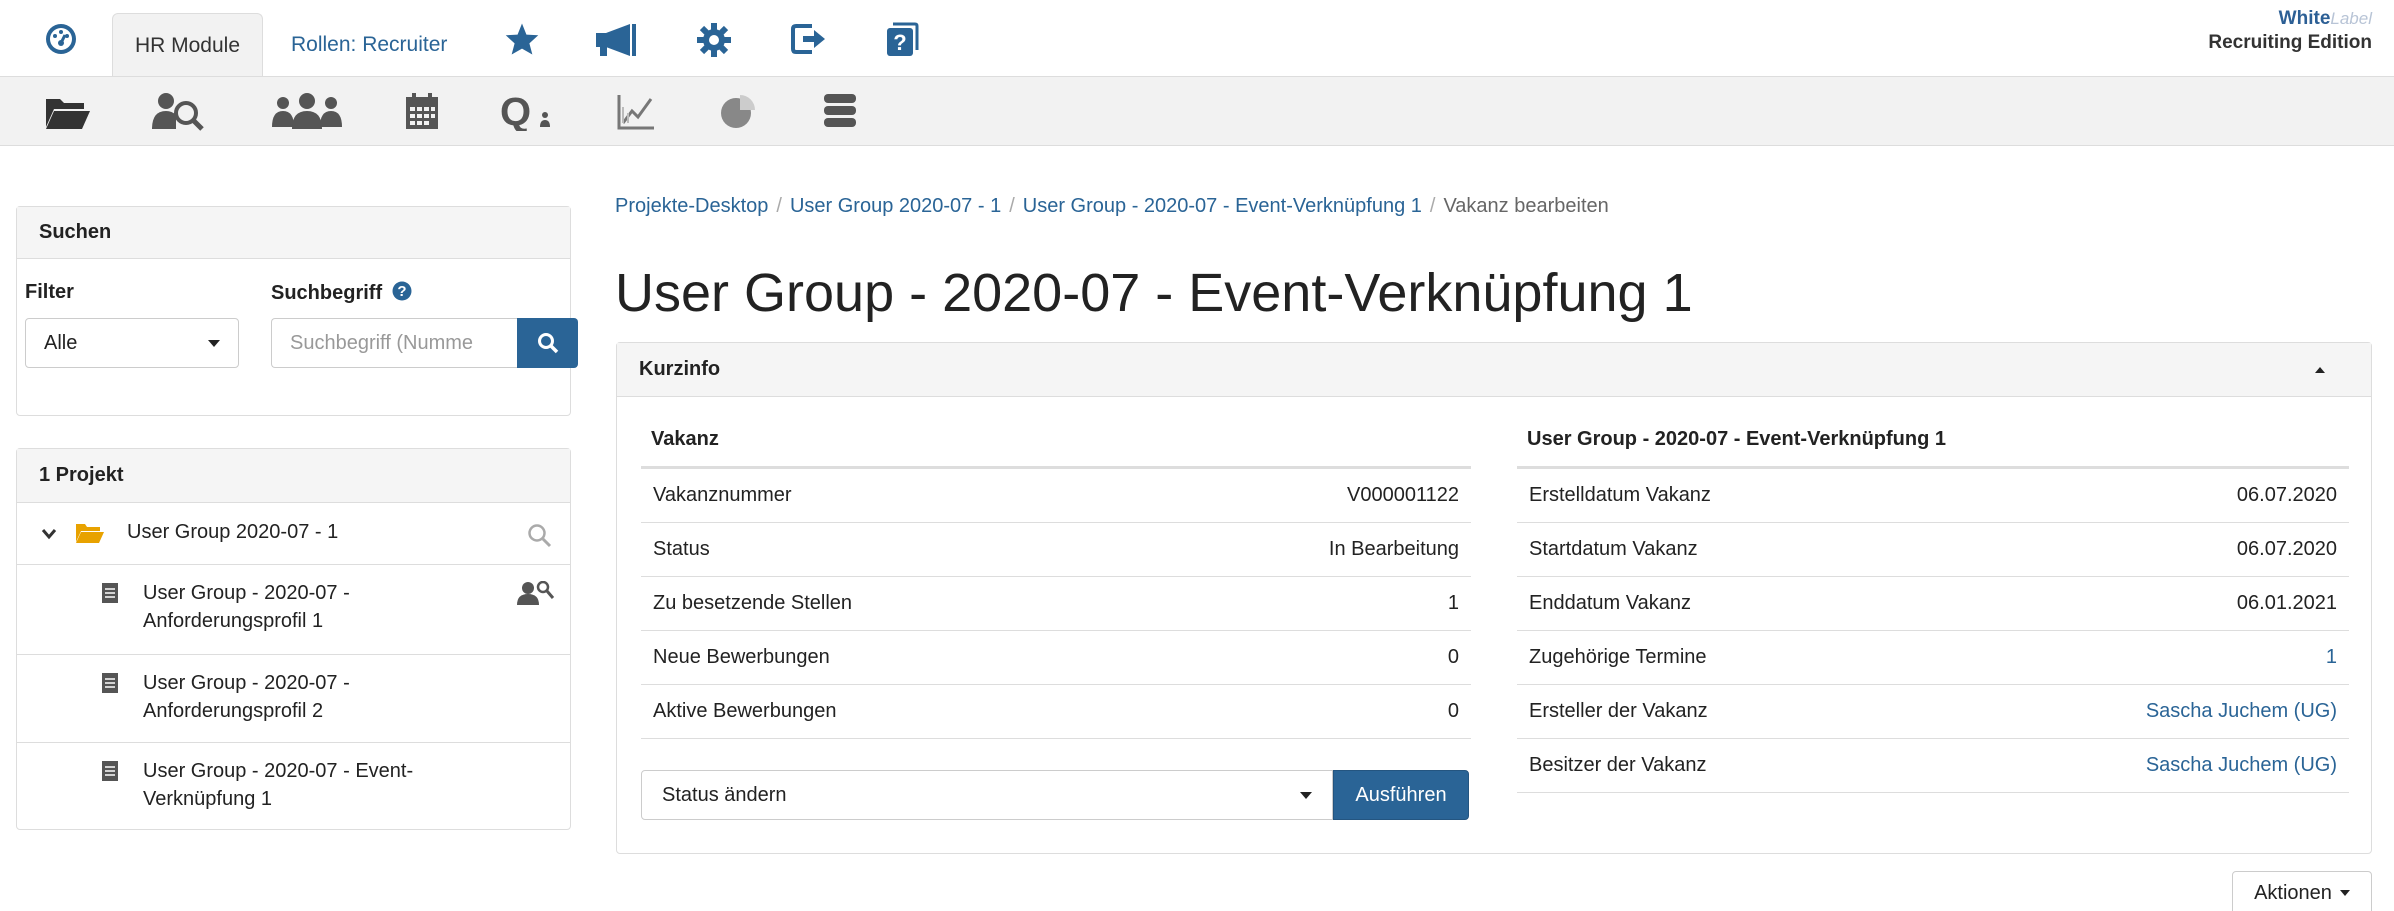  What do you see at coordinates (738, 112) in the screenshot?
I see `pie-chart-icon` at bounding box center [738, 112].